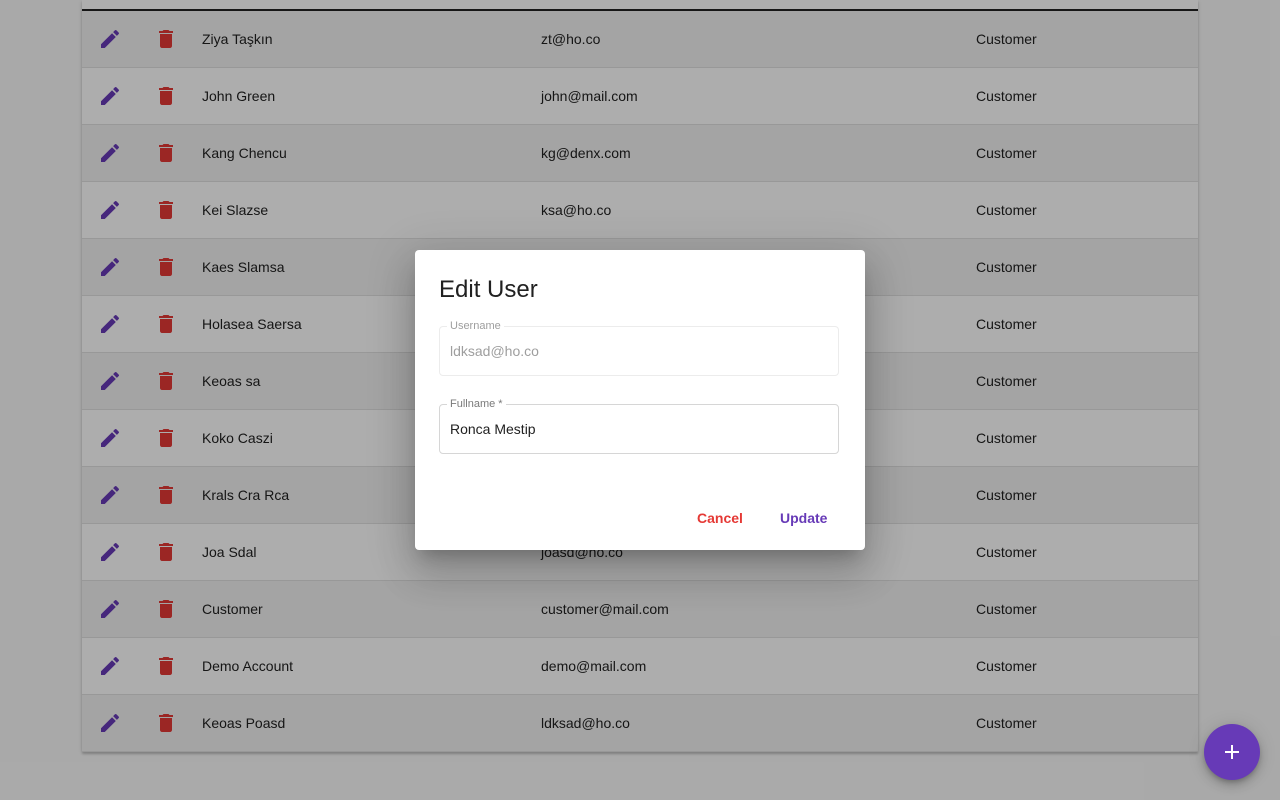 This screenshot has height=800, width=1280. Describe the element at coordinates (720, 518) in the screenshot. I see `cancel-button: Cancel` at that location.